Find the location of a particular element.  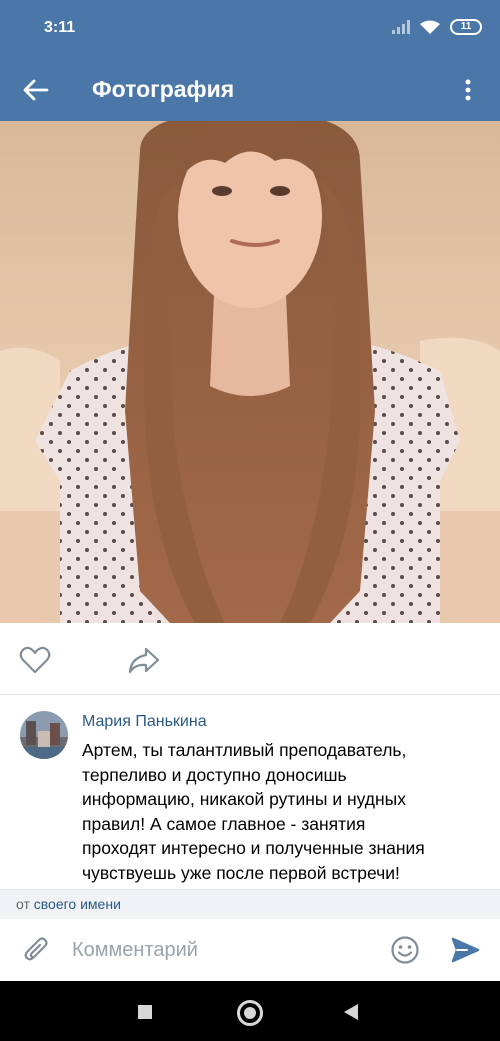

share-arrow-icon is located at coordinates (144, 660).